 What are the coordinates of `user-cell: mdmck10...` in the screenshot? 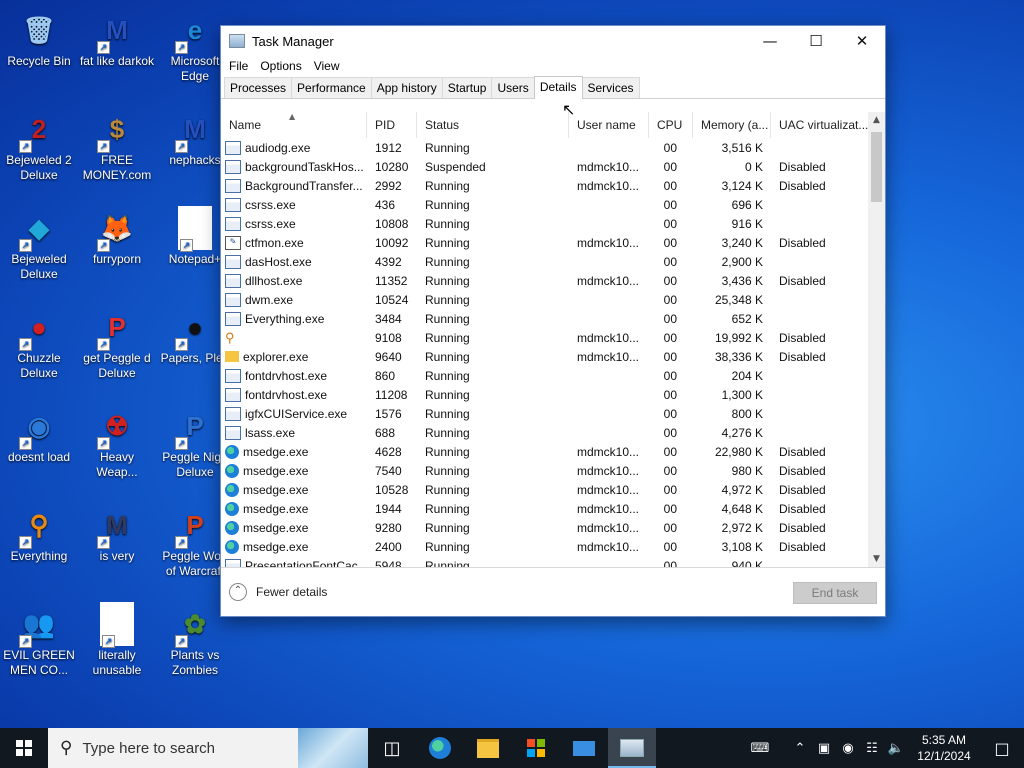 It's located at (608, 166).